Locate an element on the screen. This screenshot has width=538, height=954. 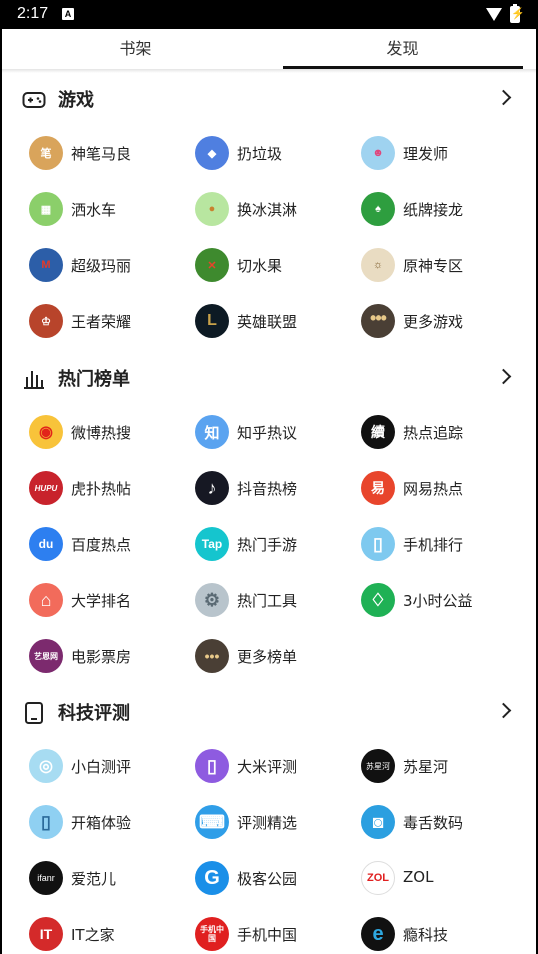
grid-item: G 极客公园 is located at coordinates (275, 881).